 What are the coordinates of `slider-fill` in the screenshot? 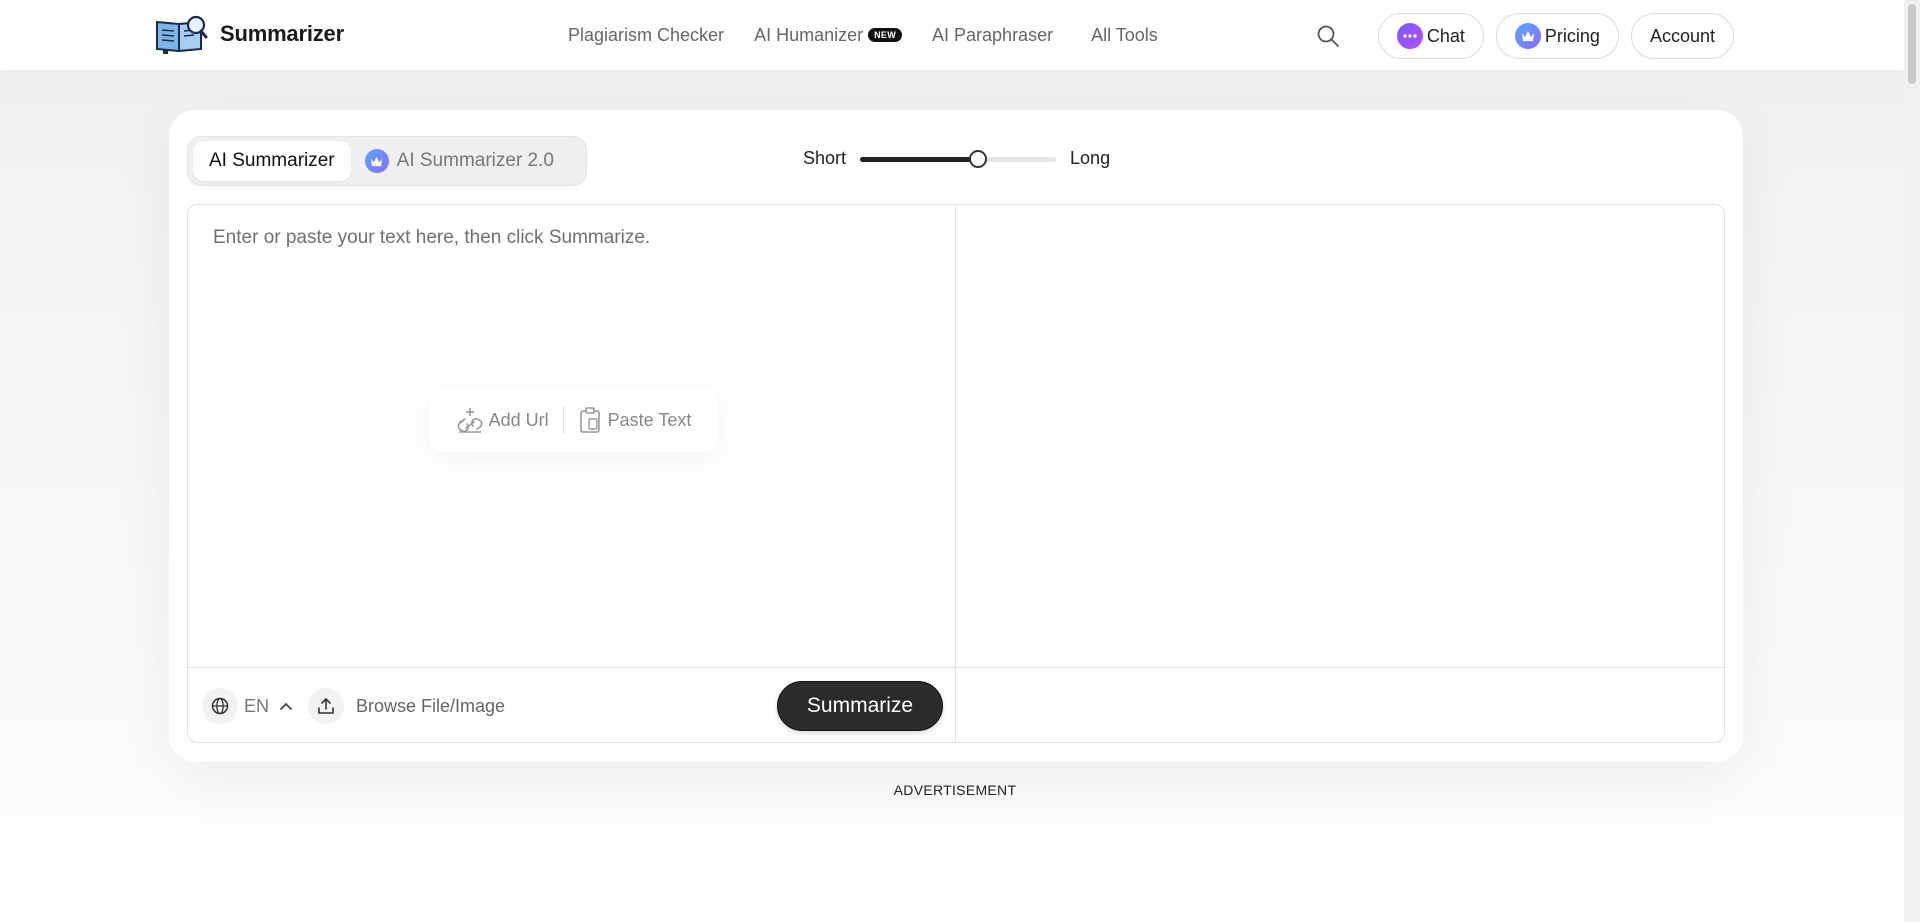 It's located at (919, 159).